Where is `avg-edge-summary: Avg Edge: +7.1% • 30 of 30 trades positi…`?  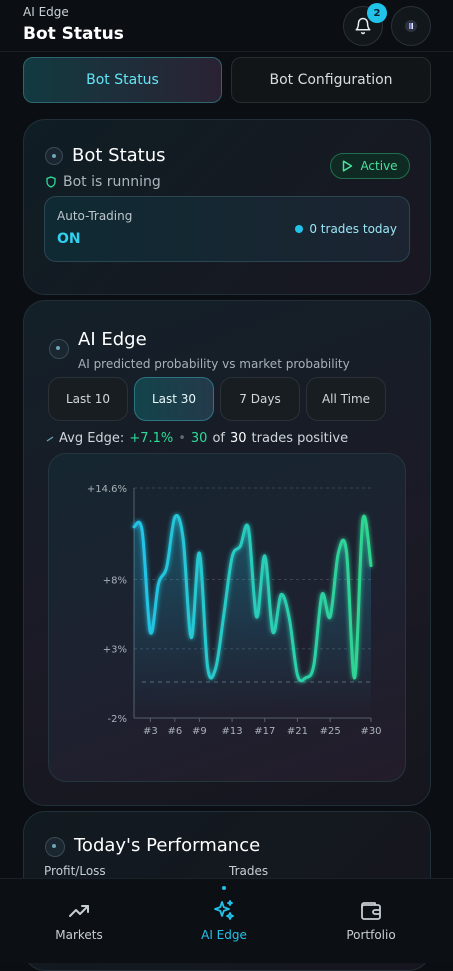 avg-edge-summary: Avg Edge: +7.1% • 30 of 30 trades positi… is located at coordinates (197, 438).